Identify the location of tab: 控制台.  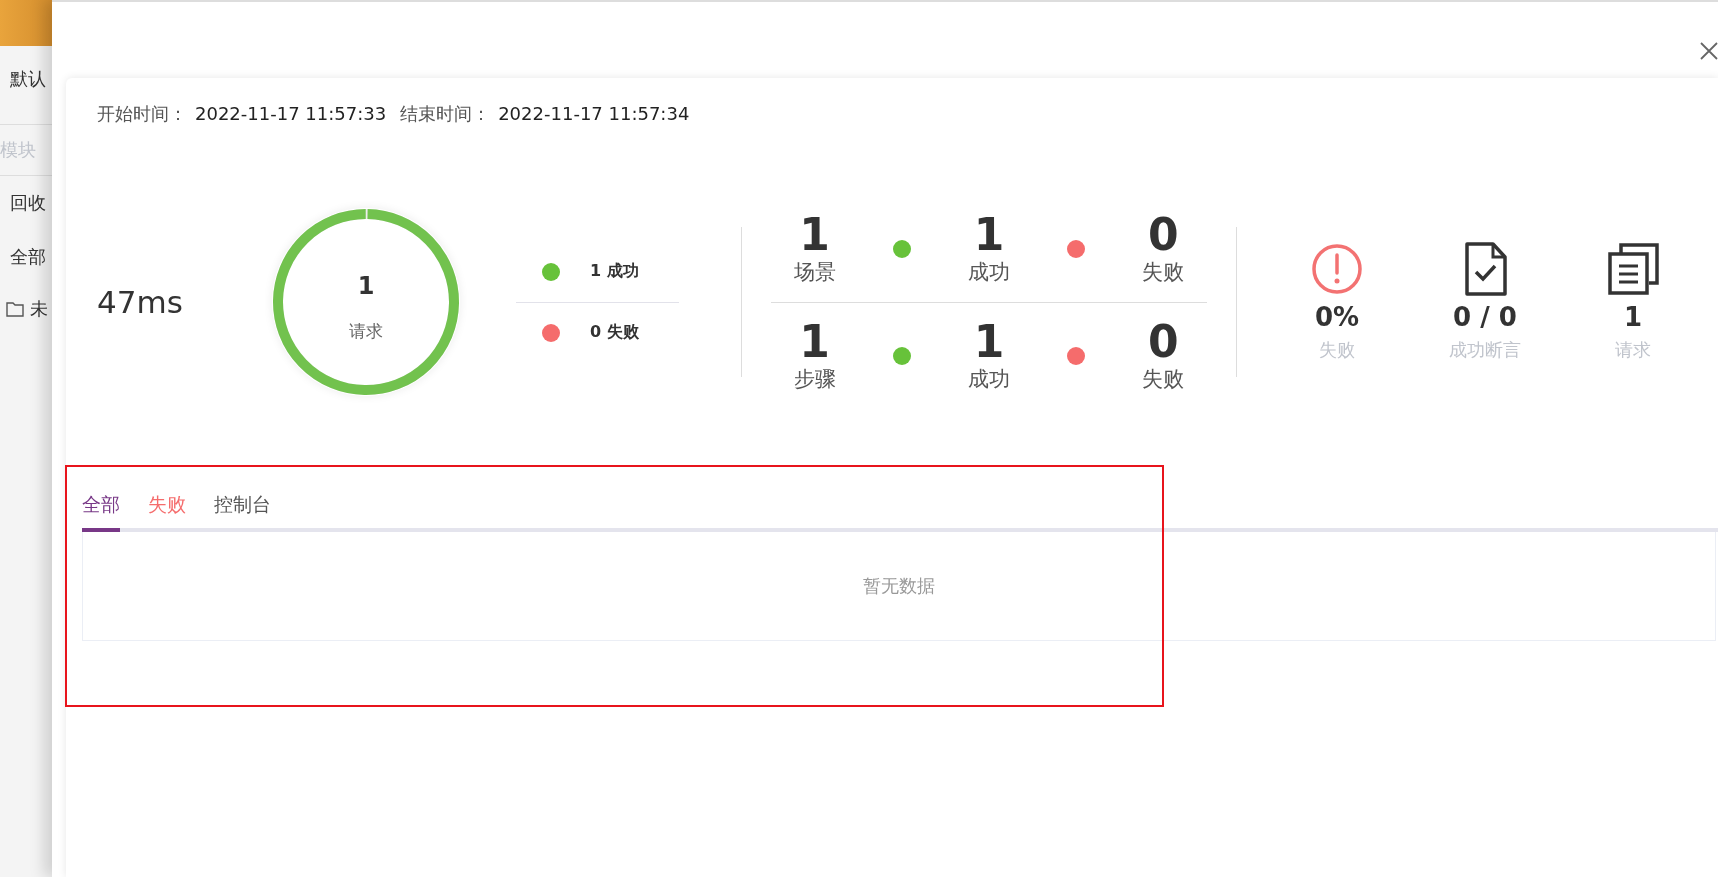
(242, 512).